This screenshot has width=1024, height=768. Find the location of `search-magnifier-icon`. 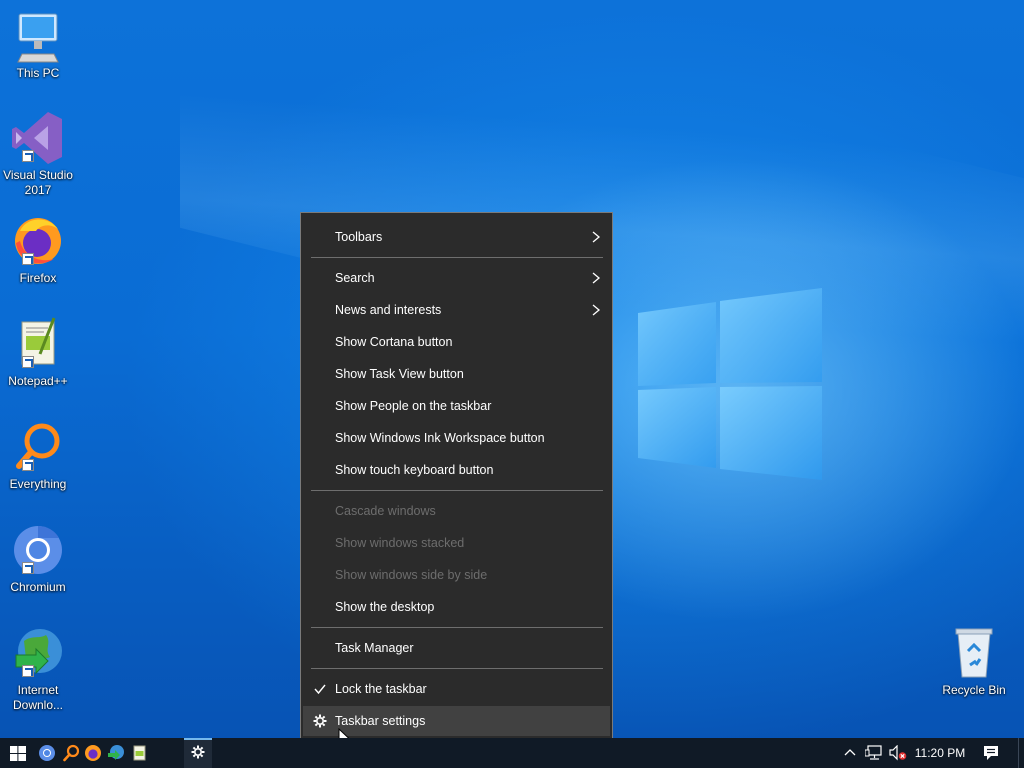

search-magnifier-icon is located at coordinates (38, 447).